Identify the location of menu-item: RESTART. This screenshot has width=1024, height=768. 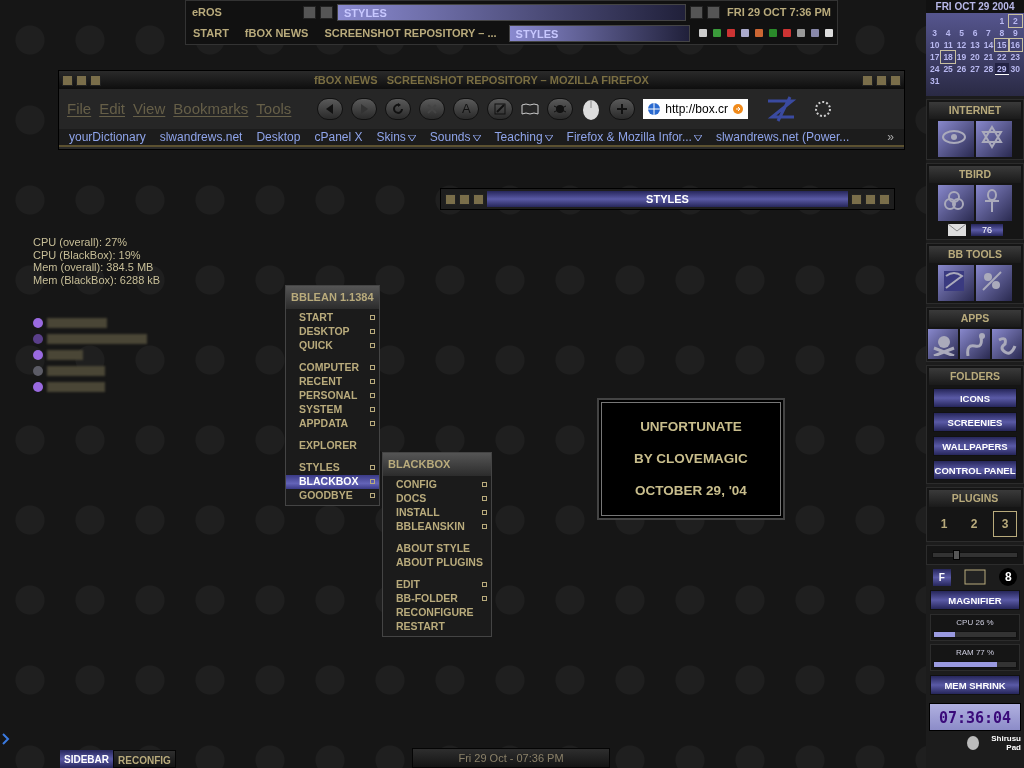
(437, 626).